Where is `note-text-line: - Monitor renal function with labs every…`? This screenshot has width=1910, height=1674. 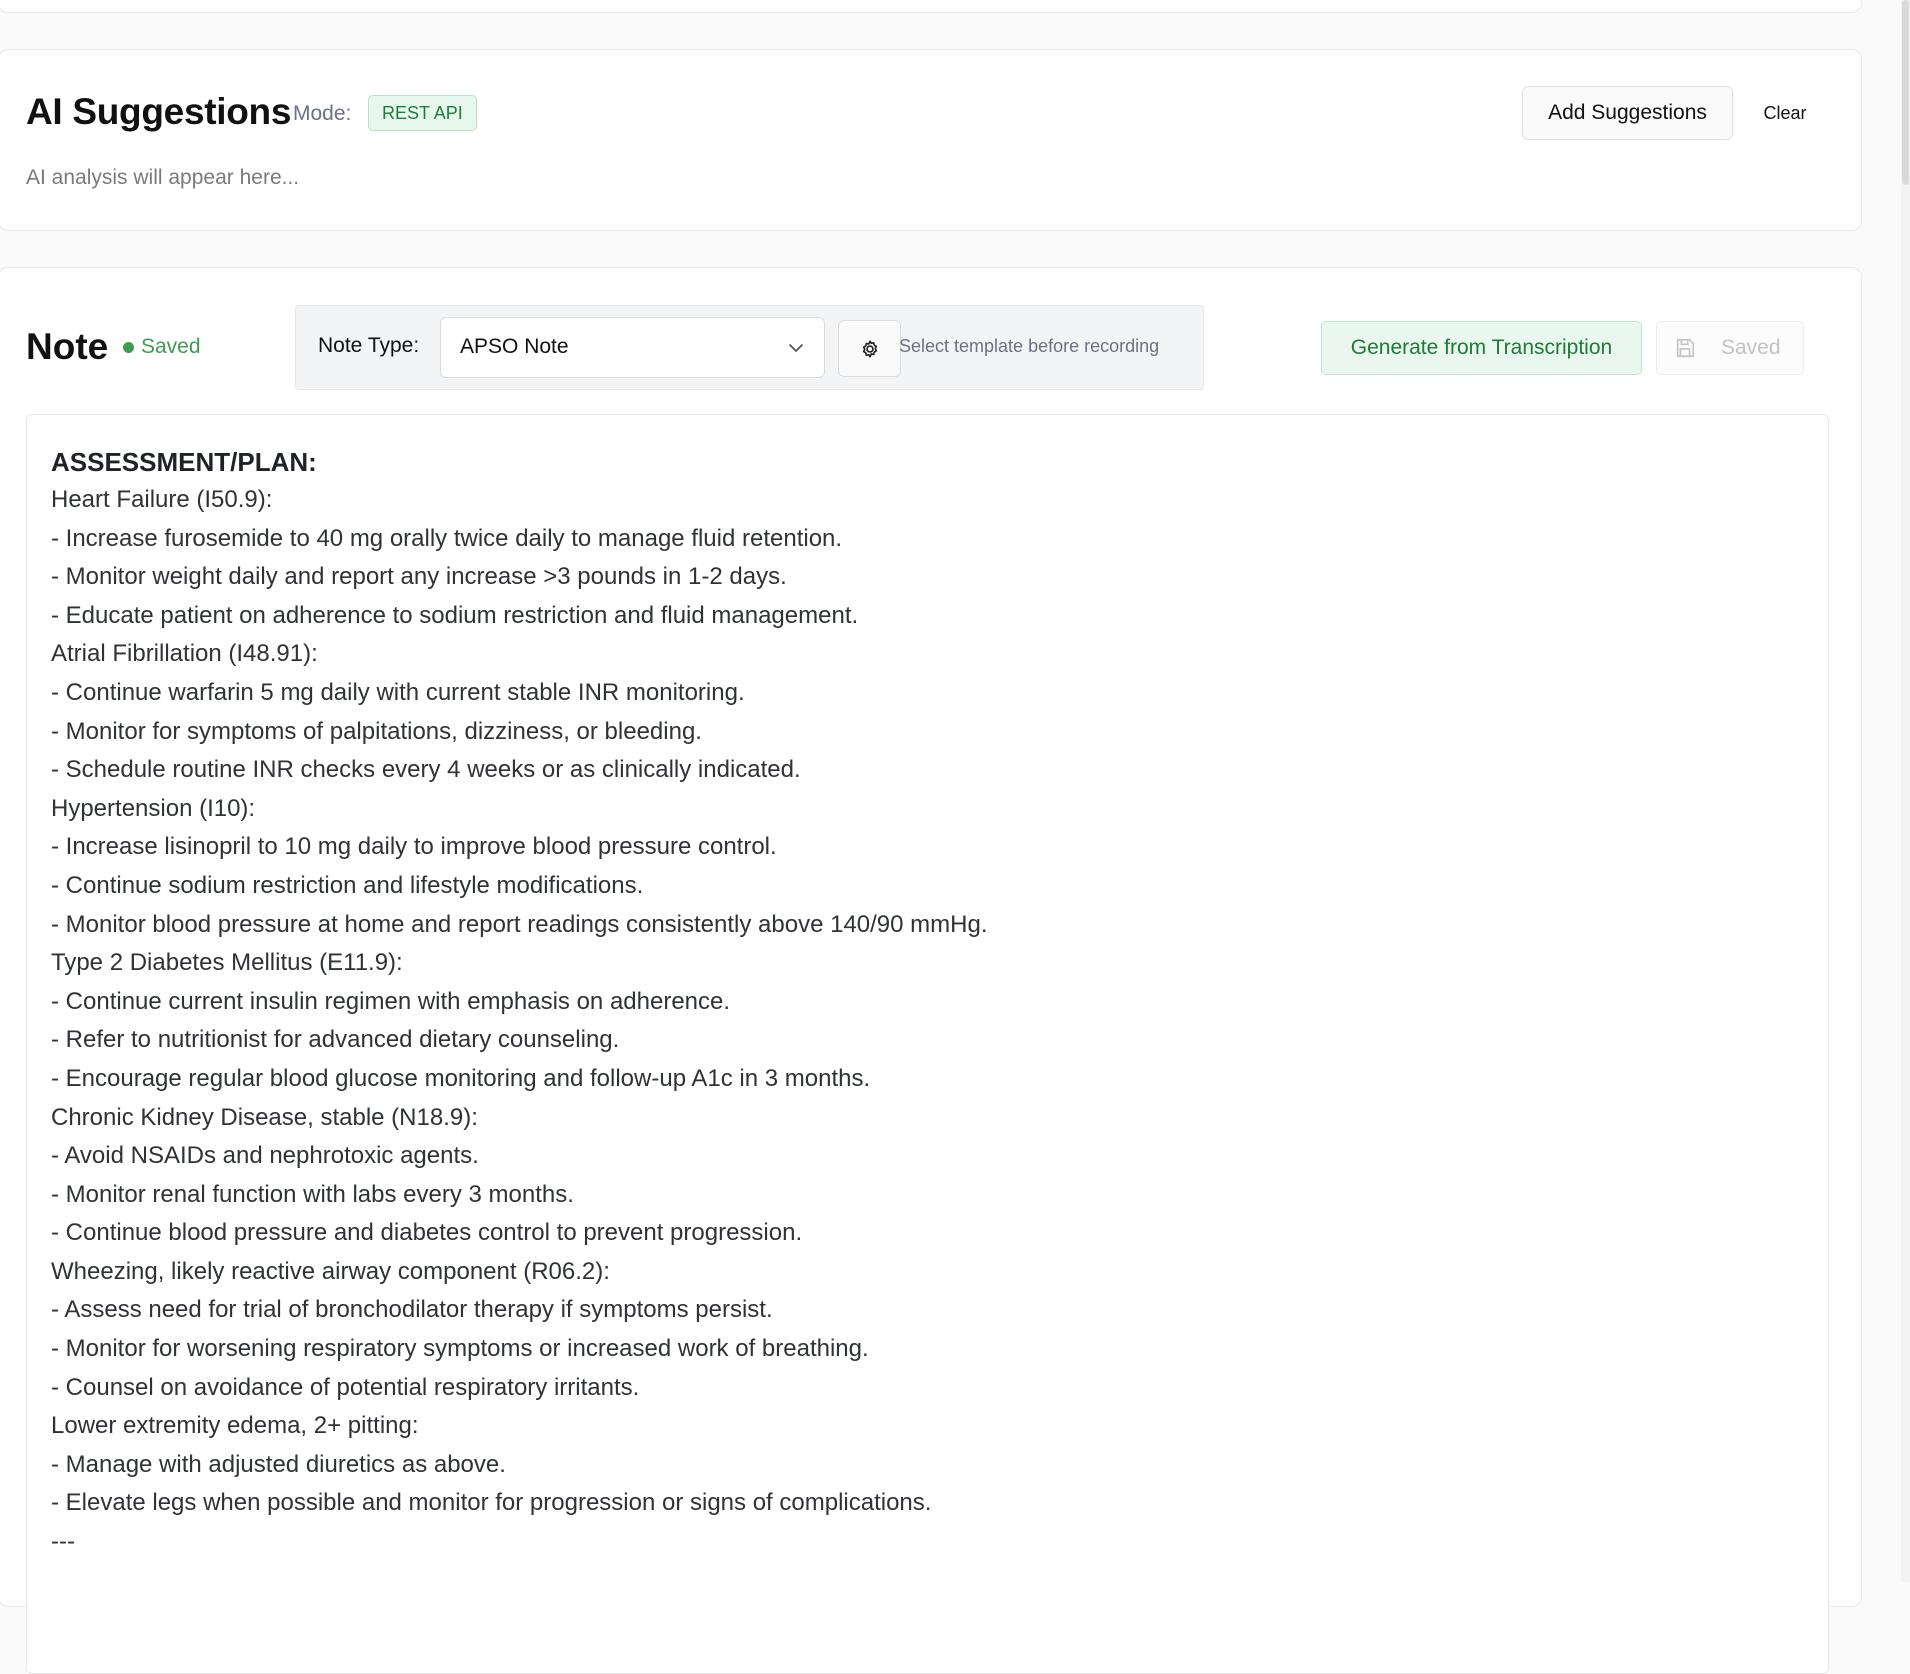 note-text-line: - Monitor renal function with labs every… is located at coordinates (312, 1194).